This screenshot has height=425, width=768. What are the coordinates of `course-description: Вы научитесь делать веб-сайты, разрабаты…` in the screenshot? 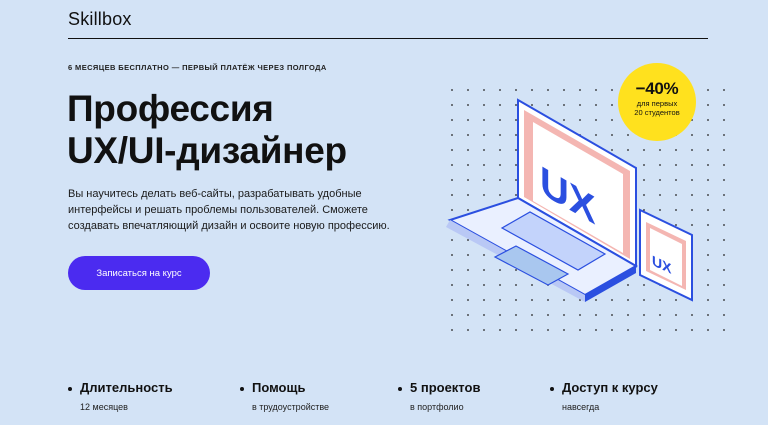 It's located at (229, 210).